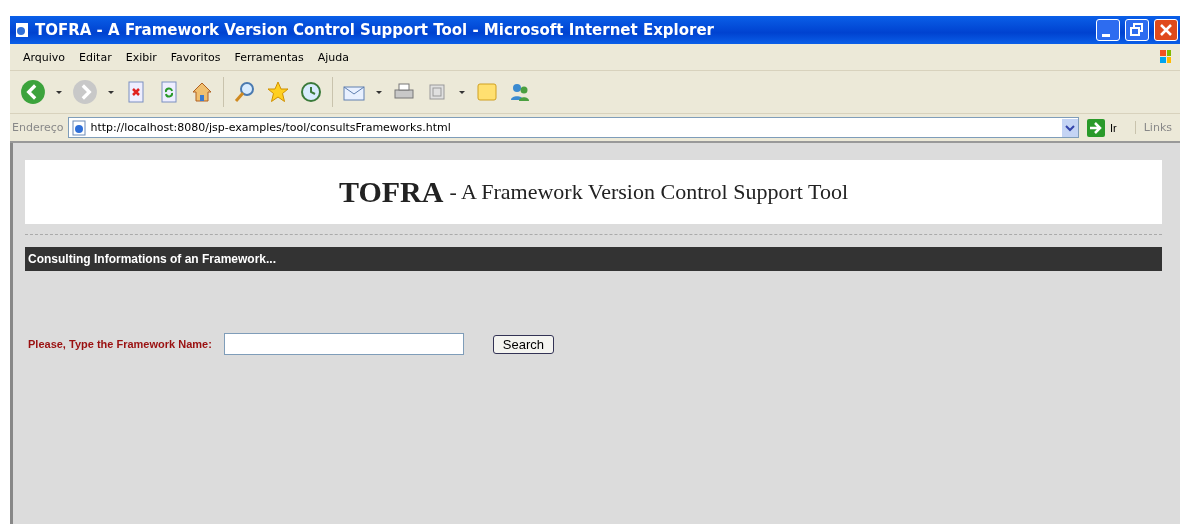  I want to click on menu-item: Arquivo, so click(44, 57).